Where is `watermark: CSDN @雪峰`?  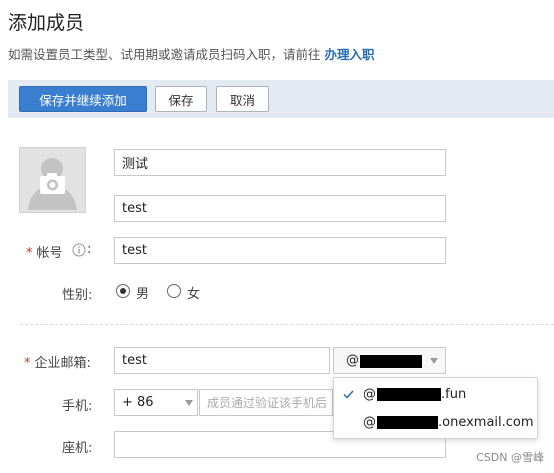
watermark: CSDN @雪峰 is located at coordinates (510, 457).